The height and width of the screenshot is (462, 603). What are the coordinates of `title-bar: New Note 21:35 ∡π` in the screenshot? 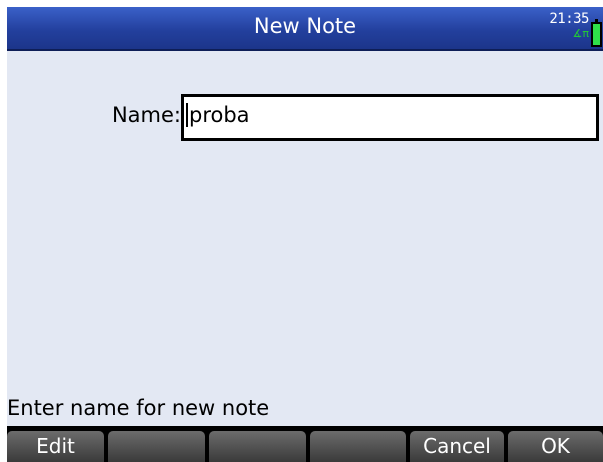 It's located at (305, 29).